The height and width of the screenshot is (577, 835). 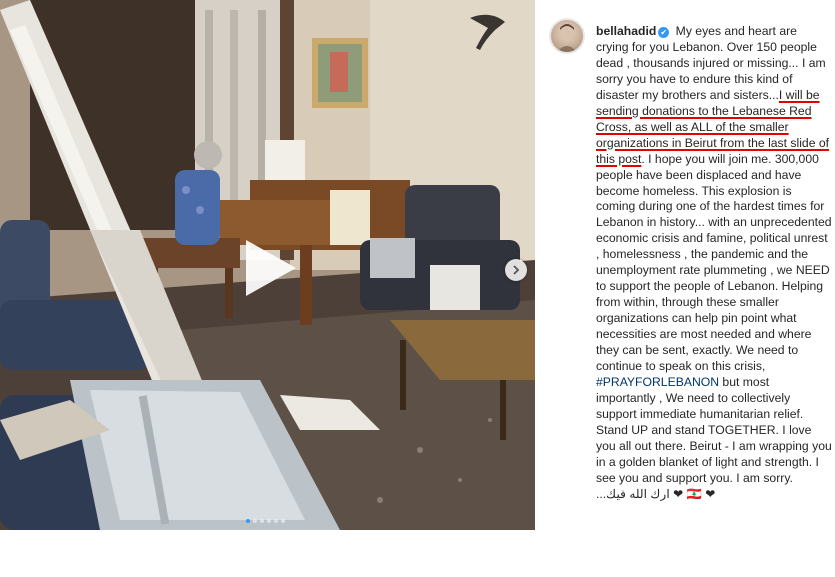 What do you see at coordinates (626, 31) in the screenshot?
I see `username: bellahadid` at bounding box center [626, 31].